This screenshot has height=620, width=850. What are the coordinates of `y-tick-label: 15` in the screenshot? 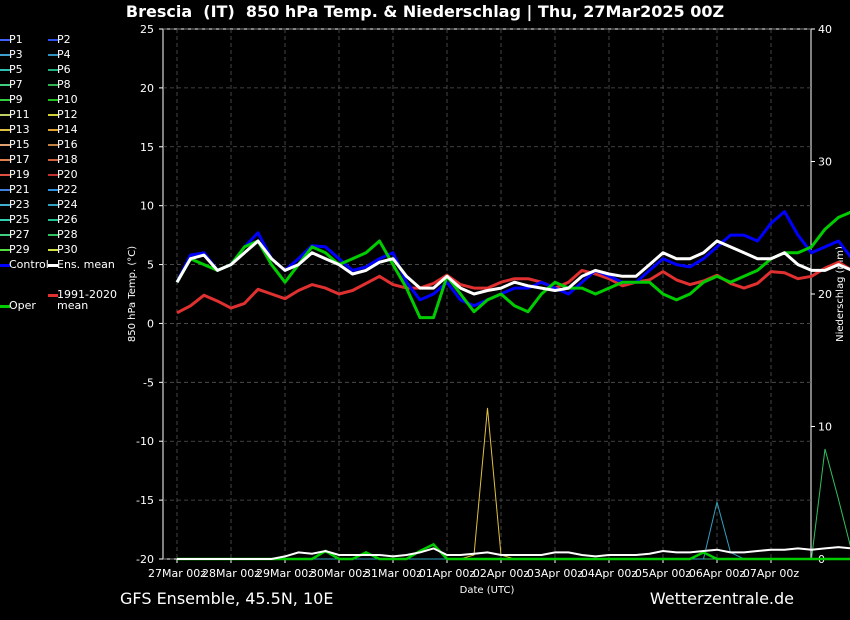 It's located at (147, 147).